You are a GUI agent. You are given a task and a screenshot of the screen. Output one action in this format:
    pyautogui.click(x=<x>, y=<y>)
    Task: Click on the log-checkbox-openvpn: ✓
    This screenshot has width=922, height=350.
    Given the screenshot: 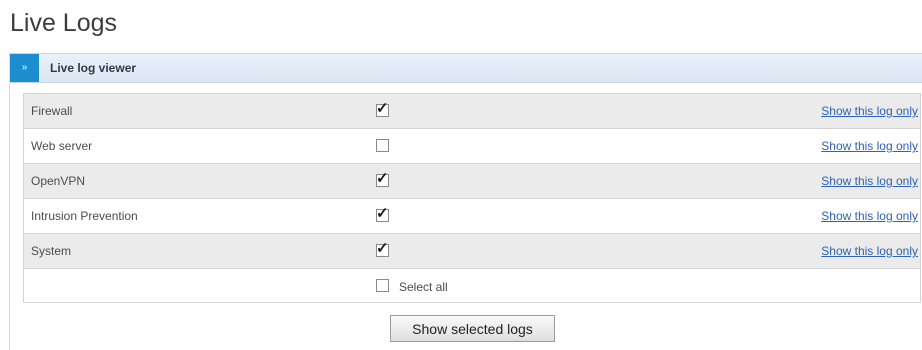 What is the action you would take?
    pyautogui.click(x=382, y=178)
    